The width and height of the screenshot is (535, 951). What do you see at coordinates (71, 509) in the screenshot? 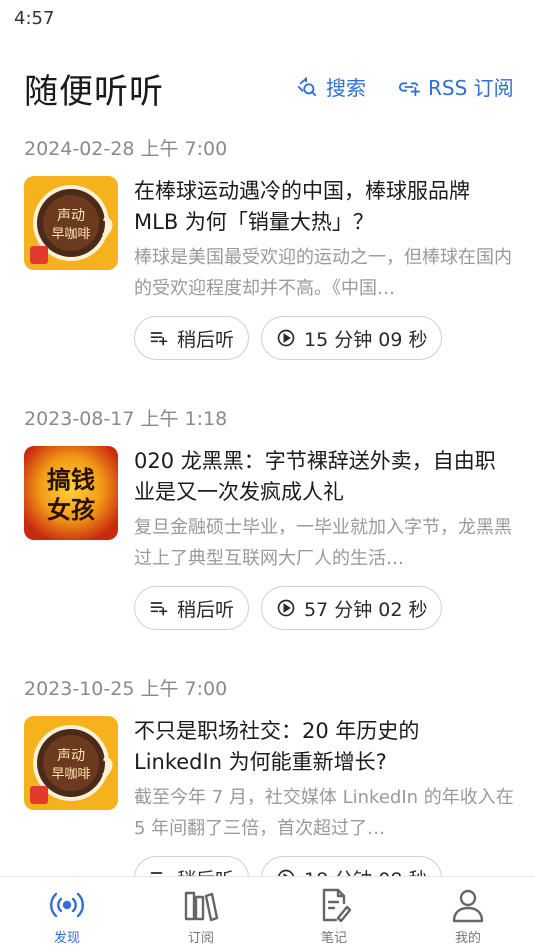
I see `svg-text: 女孩` at bounding box center [71, 509].